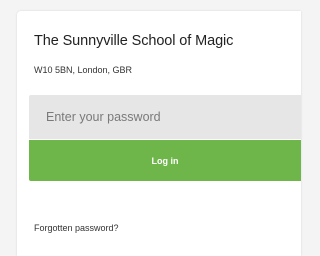 The image size is (320, 256). What do you see at coordinates (134, 41) in the screenshot?
I see `school-name: The Sunnyville School of Magic` at bounding box center [134, 41].